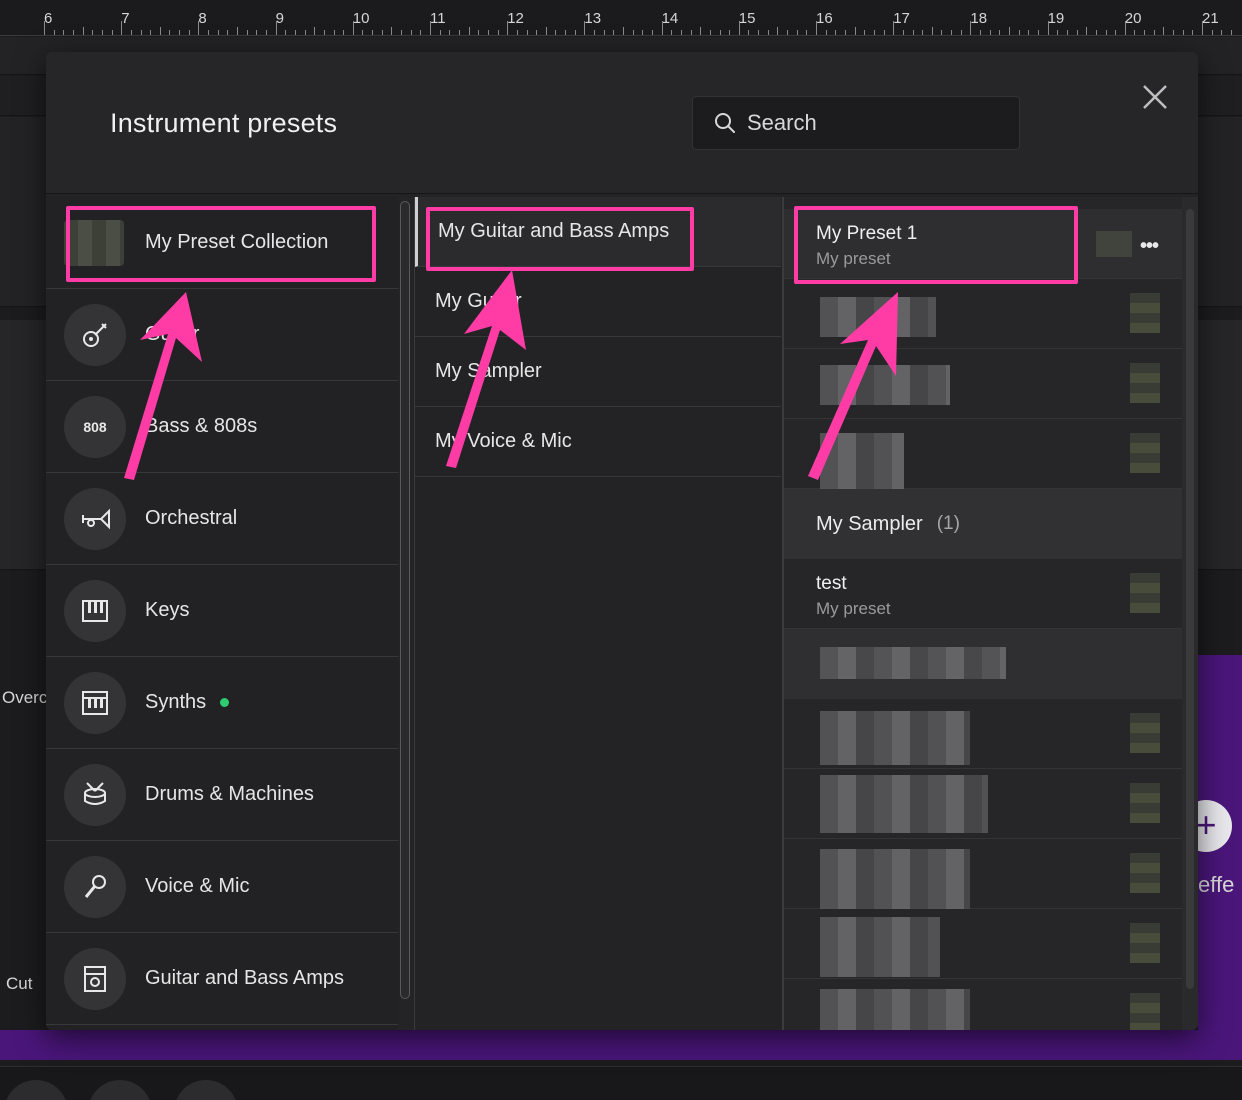  What do you see at coordinates (94, 242) in the screenshot?
I see `collection-thumbnail-icon` at bounding box center [94, 242].